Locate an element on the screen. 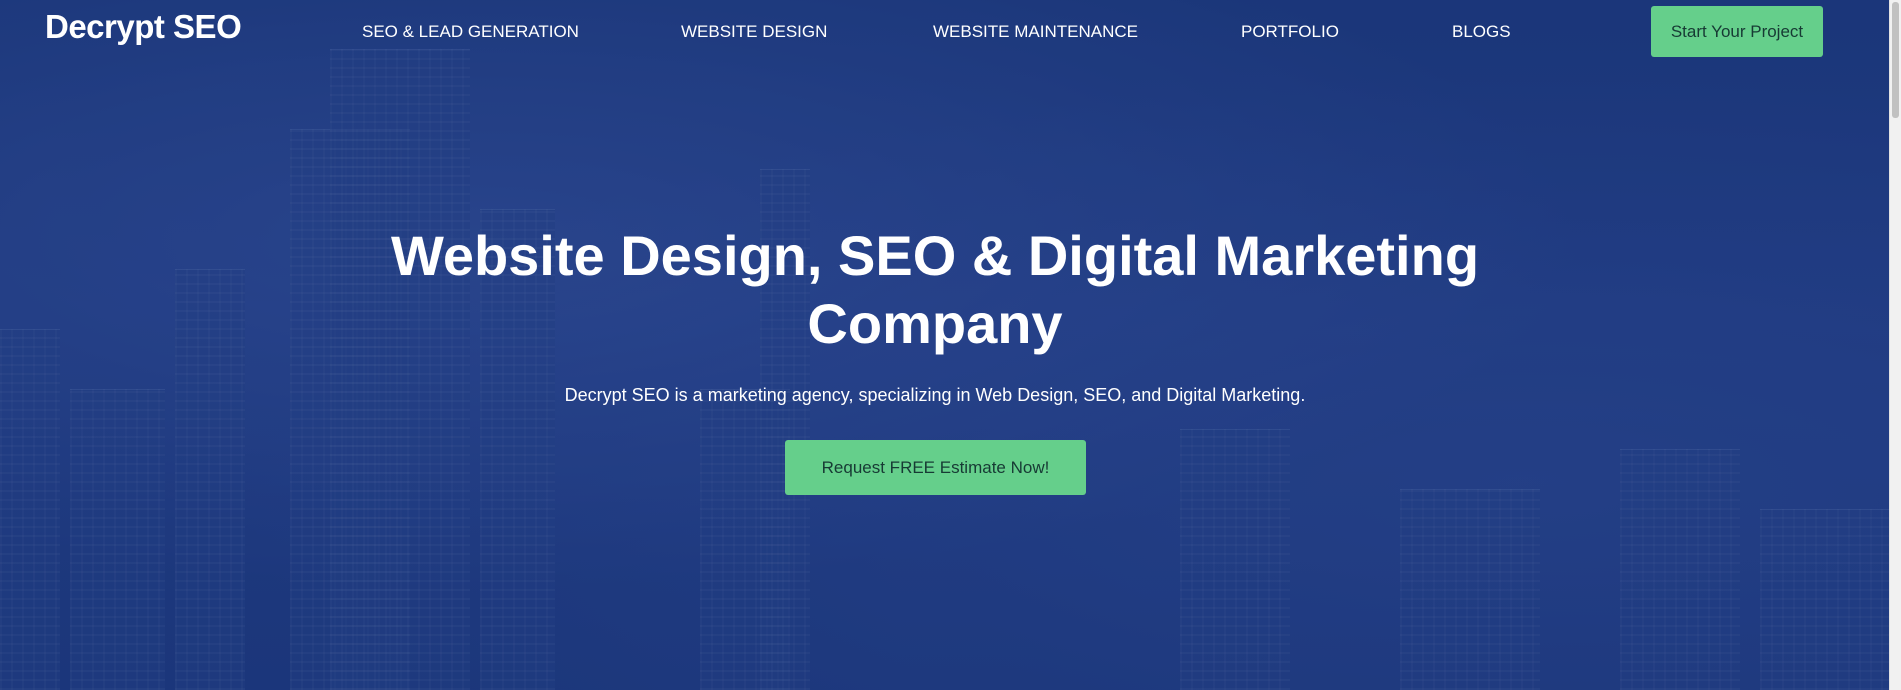  nav-link-website-maintenance: WEBSITE MAINTENANCE is located at coordinates (1035, 32).